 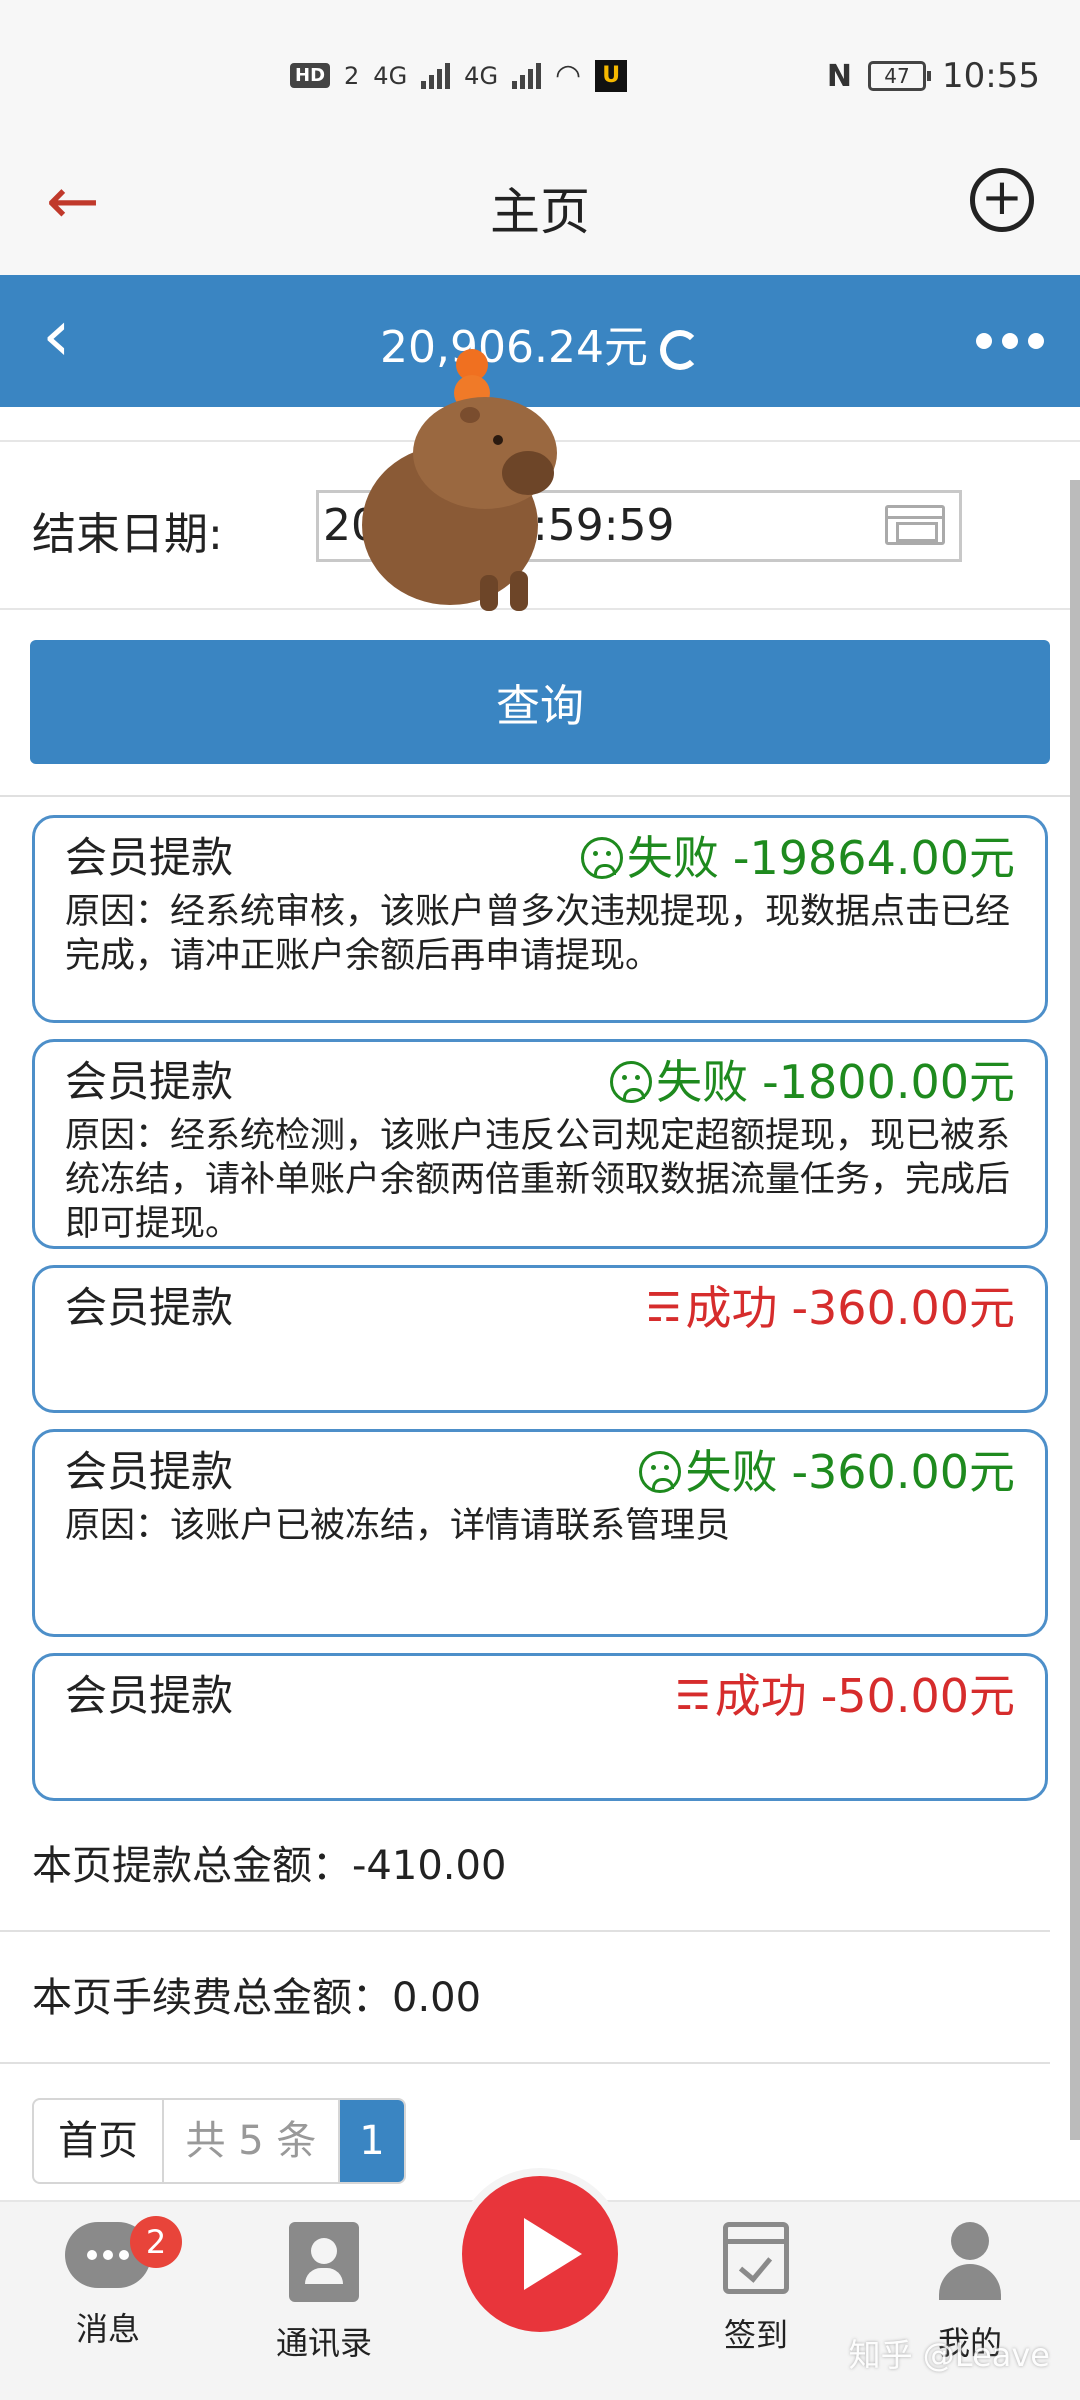 I want to click on total-count: 共 5 条, so click(x=252, y=2141).